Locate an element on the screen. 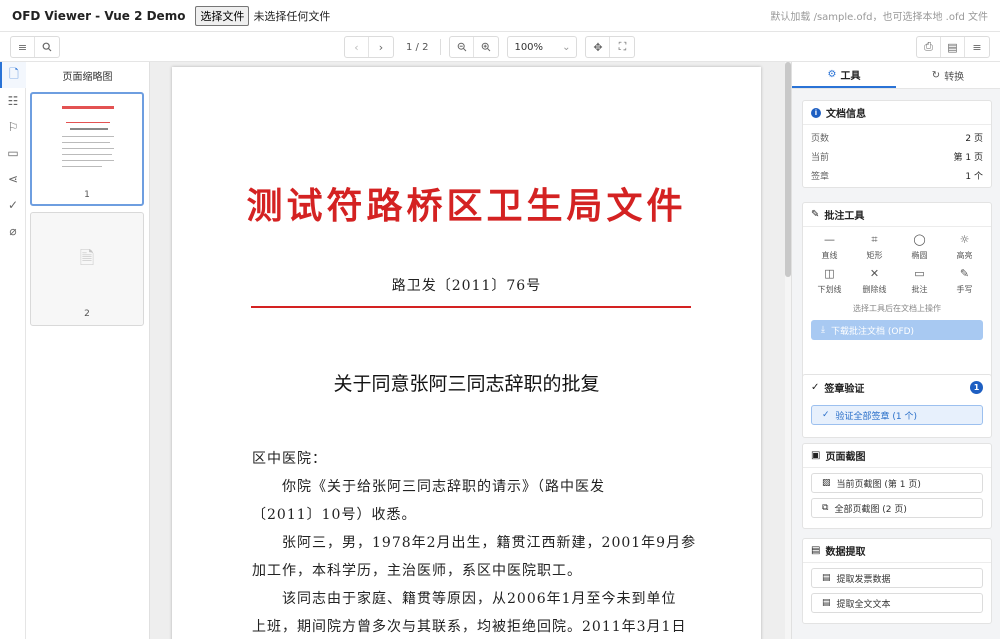  zoom-select: 100% ⌄ is located at coordinates (542, 47).